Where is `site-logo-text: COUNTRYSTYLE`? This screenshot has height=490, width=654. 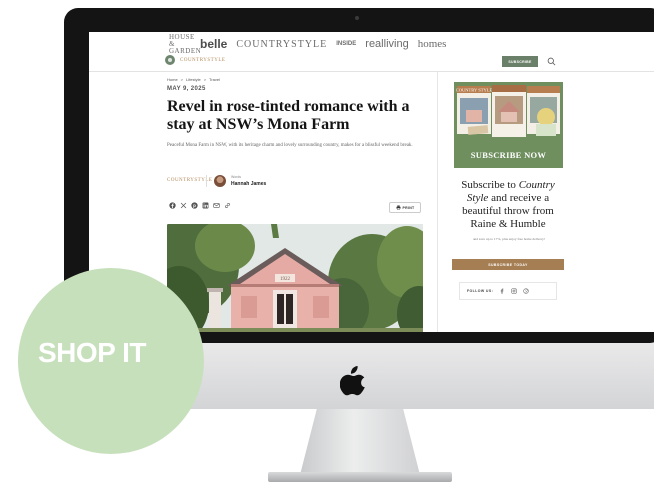
site-logo-text: COUNTRYSTYLE is located at coordinates (203, 60).